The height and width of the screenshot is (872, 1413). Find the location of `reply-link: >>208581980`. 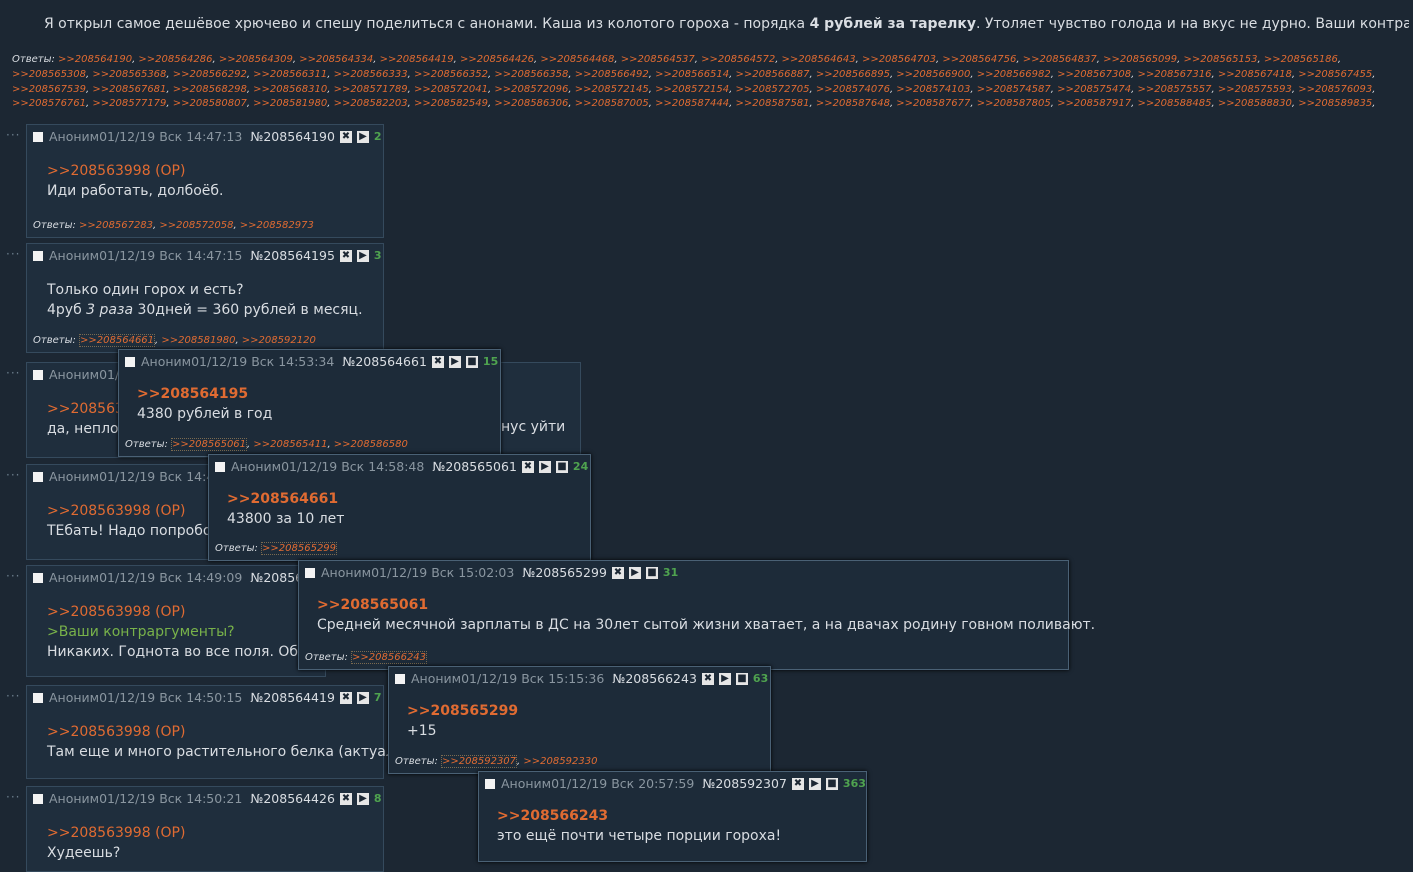

reply-link: >>208581980 is located at coordinates (198, 340).